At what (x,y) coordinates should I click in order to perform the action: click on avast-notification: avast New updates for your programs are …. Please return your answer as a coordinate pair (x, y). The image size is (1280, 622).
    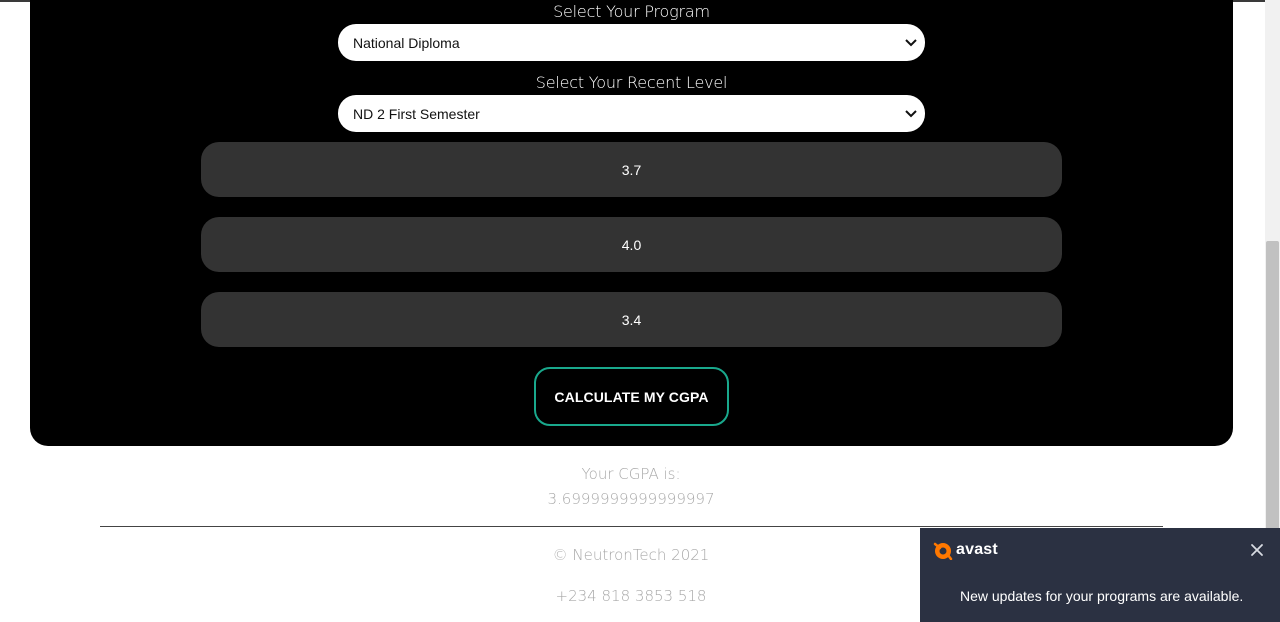
    Looking at the image, I should click on (1100, 575).